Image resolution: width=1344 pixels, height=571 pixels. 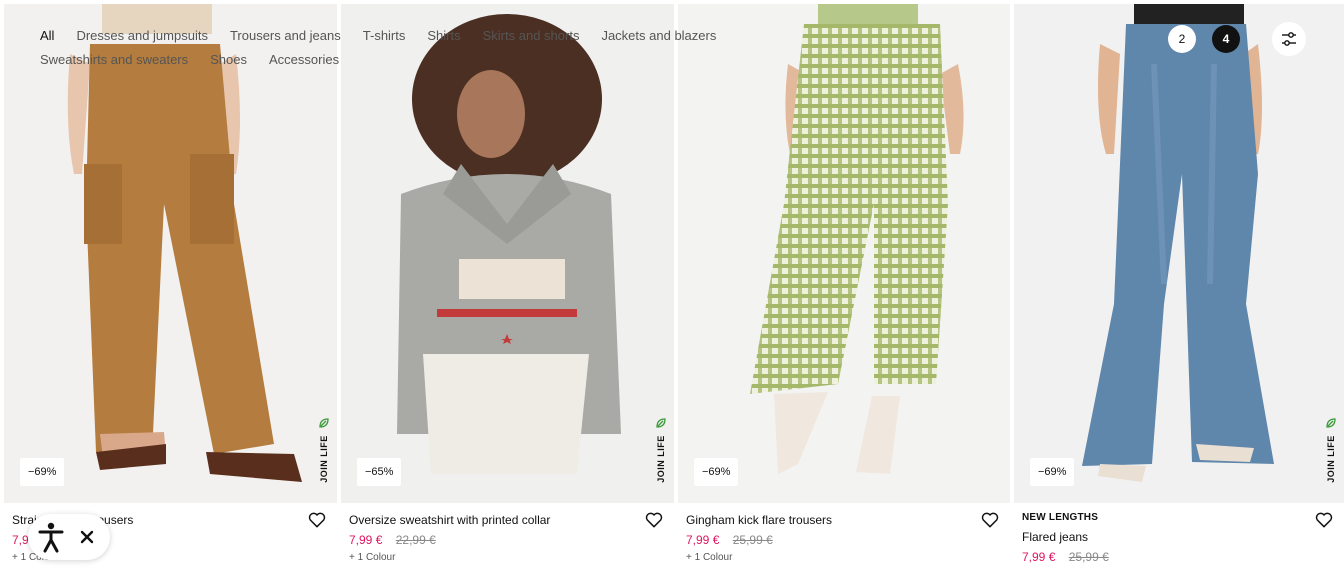 What do you see at coordinates (658, 36) in the screenshot?
I see `filter-jackets-and-blazers: Jackets and blazers` at bounding box center [658, 36].